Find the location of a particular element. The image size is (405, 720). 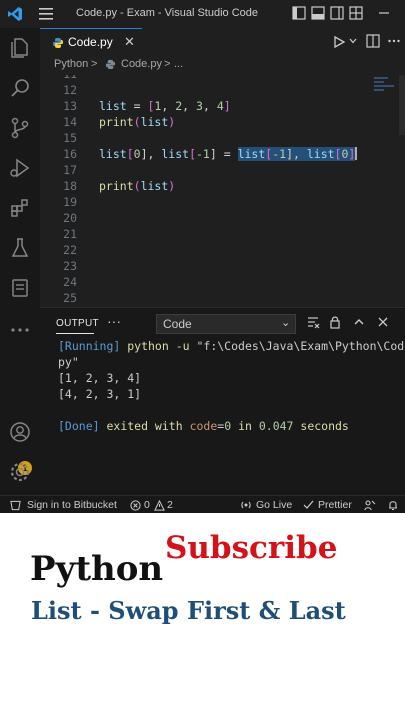

output-token: [Done] is located at coordinates (79, 426).